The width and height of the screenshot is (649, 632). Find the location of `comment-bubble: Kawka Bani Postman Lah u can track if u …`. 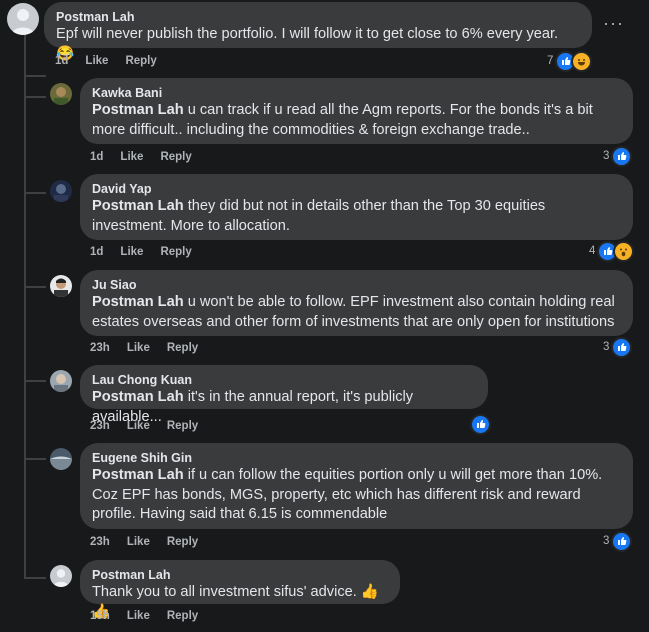

comment-bubble: Kawka Bani Postman Lah u can track if u … is located at coordinates (356, 111).